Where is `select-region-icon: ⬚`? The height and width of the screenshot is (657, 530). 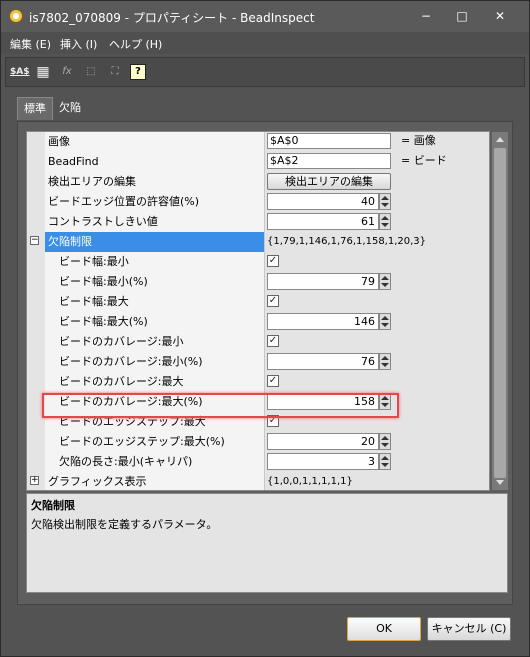 select-region-icon: ⬚ is located at coordinates (91, 72).